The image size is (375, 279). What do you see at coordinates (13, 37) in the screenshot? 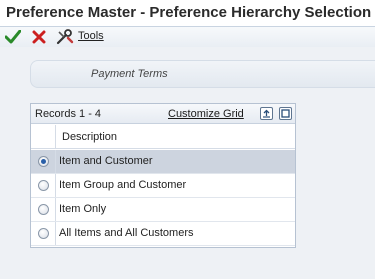
I see `checkmark-icon` at bounding box center [13, 37].